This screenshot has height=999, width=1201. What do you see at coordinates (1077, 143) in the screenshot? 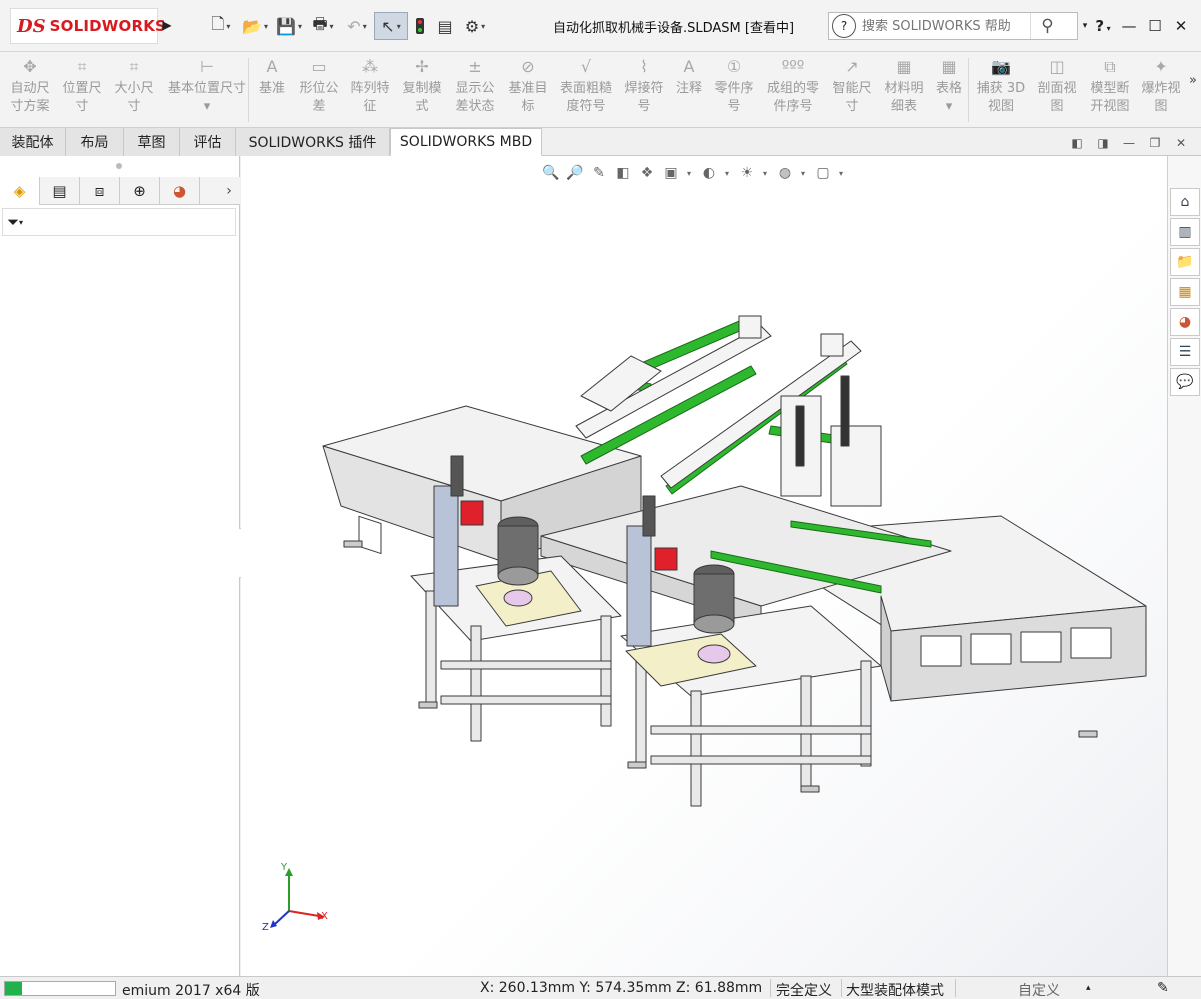
I see `prev-doc-icon: ◧` at bounding box center [1077, 143].